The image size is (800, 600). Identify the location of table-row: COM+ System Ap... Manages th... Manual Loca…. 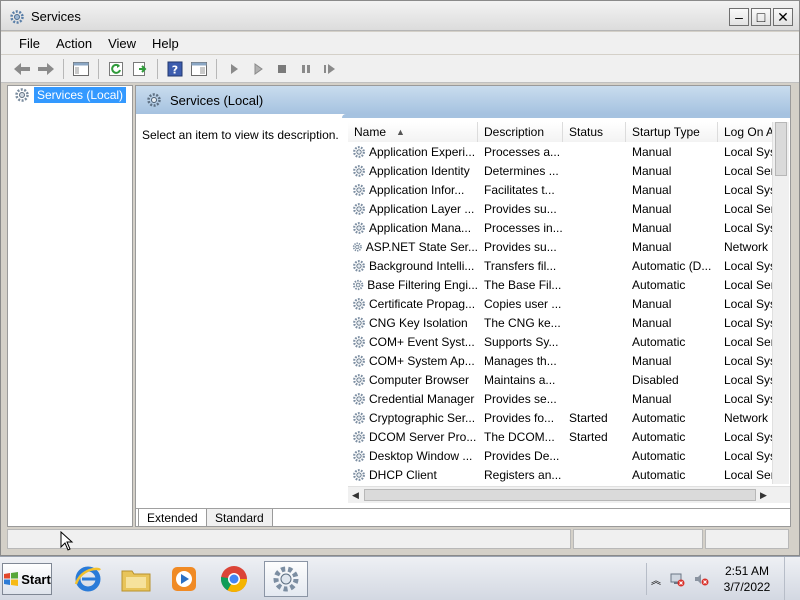
(566, 360).